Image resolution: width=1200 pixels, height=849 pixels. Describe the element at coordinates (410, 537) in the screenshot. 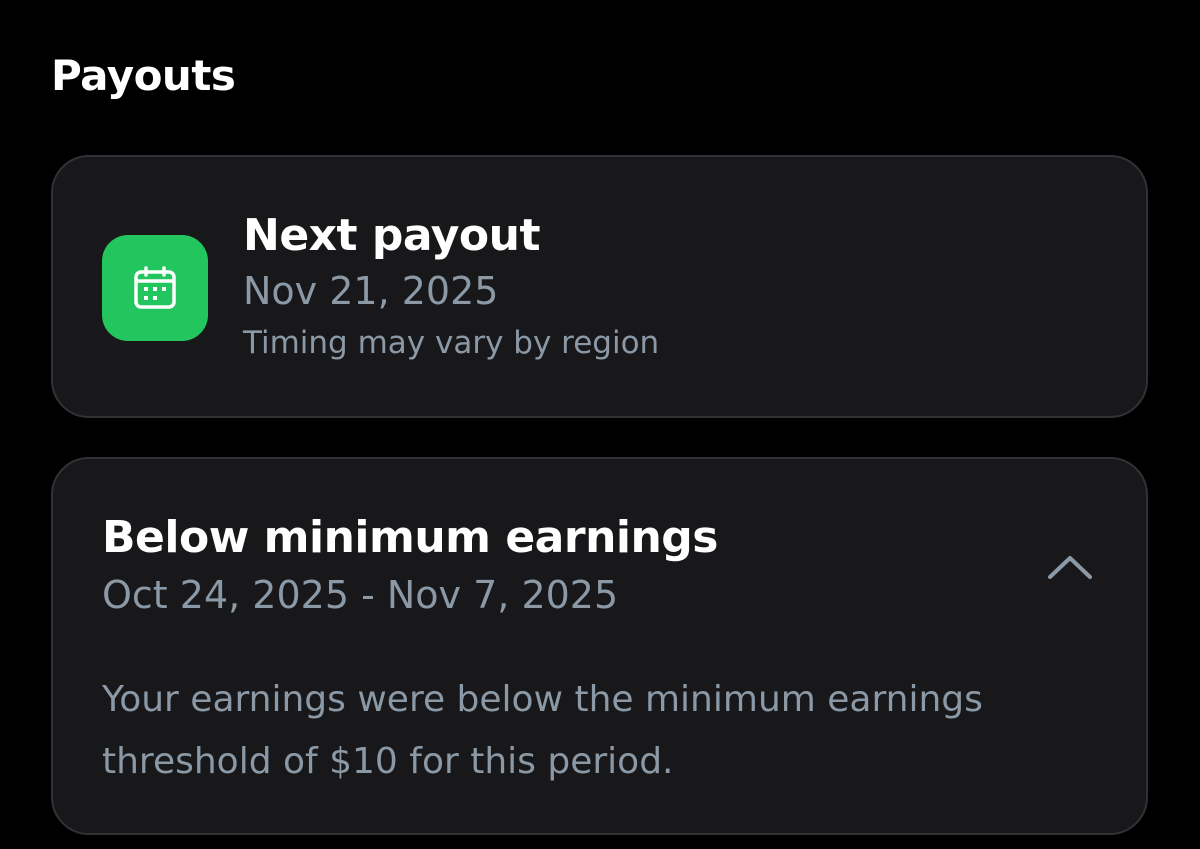

I see `minimum-earnings-title: Below minimum earnings` at that location.